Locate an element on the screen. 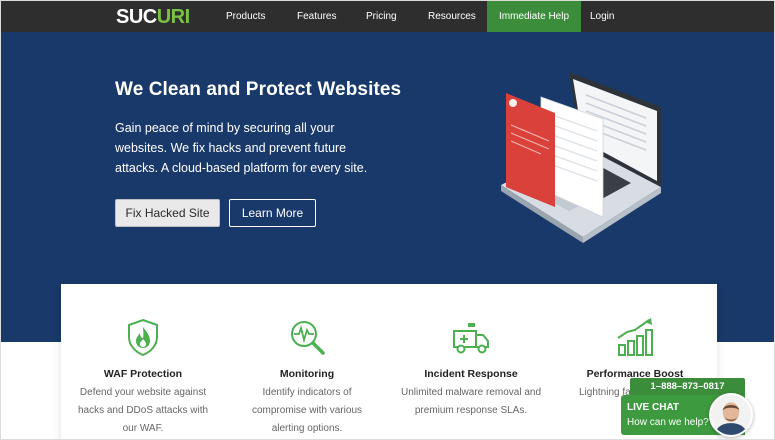 Image resolution: width=775 pixels, height=440 pixels. nav-item-resources: Resources is located at coordinates (452, 16).